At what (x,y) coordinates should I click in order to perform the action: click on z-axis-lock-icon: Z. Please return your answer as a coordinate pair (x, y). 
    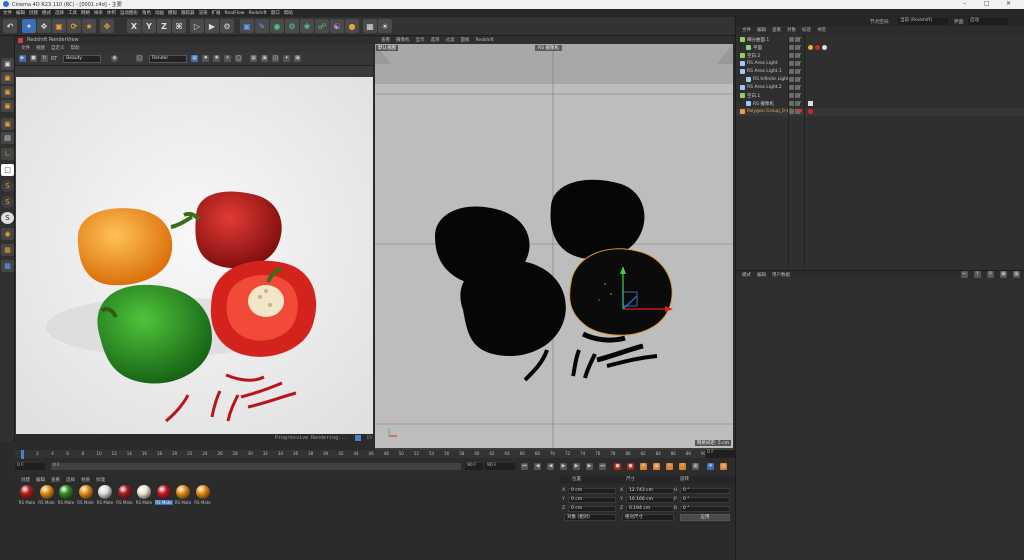
    Looking at the image, I should click on (164, 26).